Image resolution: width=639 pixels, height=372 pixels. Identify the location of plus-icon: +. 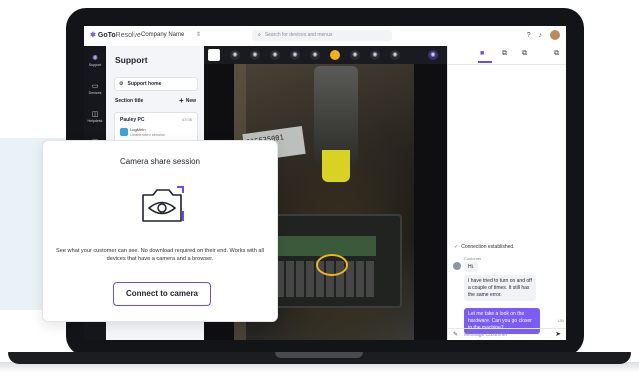
(181, 100).